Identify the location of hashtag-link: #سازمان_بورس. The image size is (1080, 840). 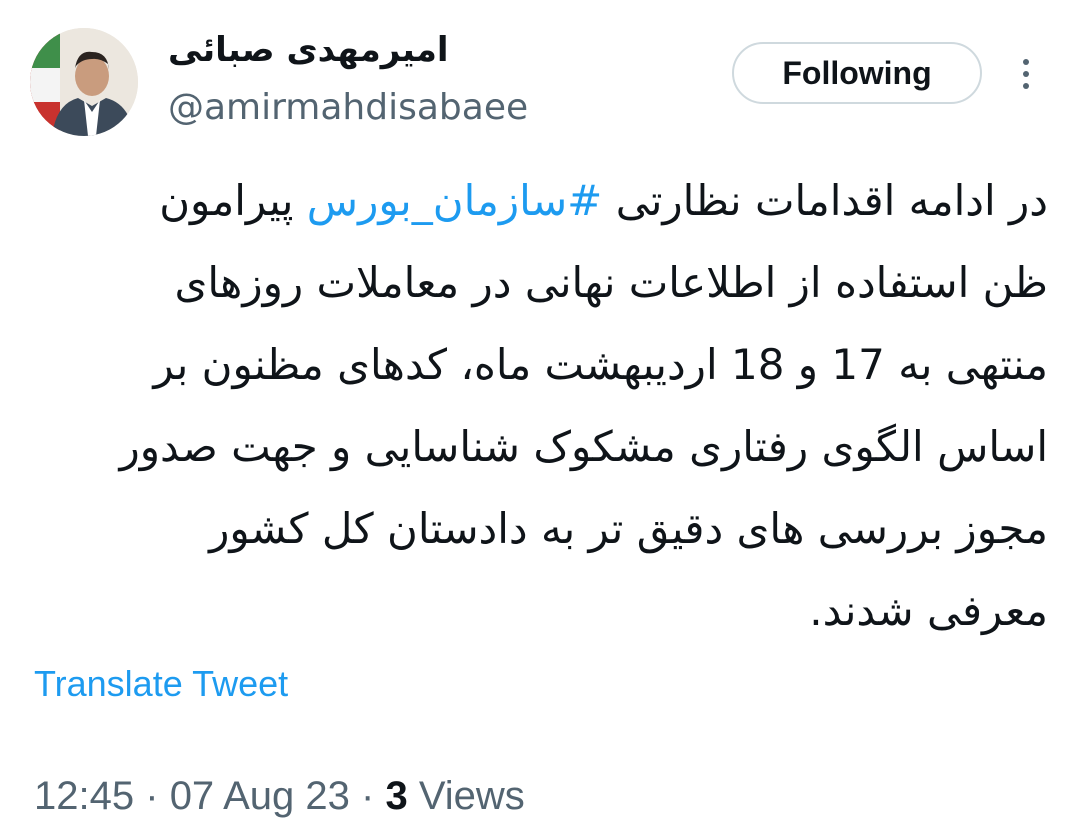
(455, 200).